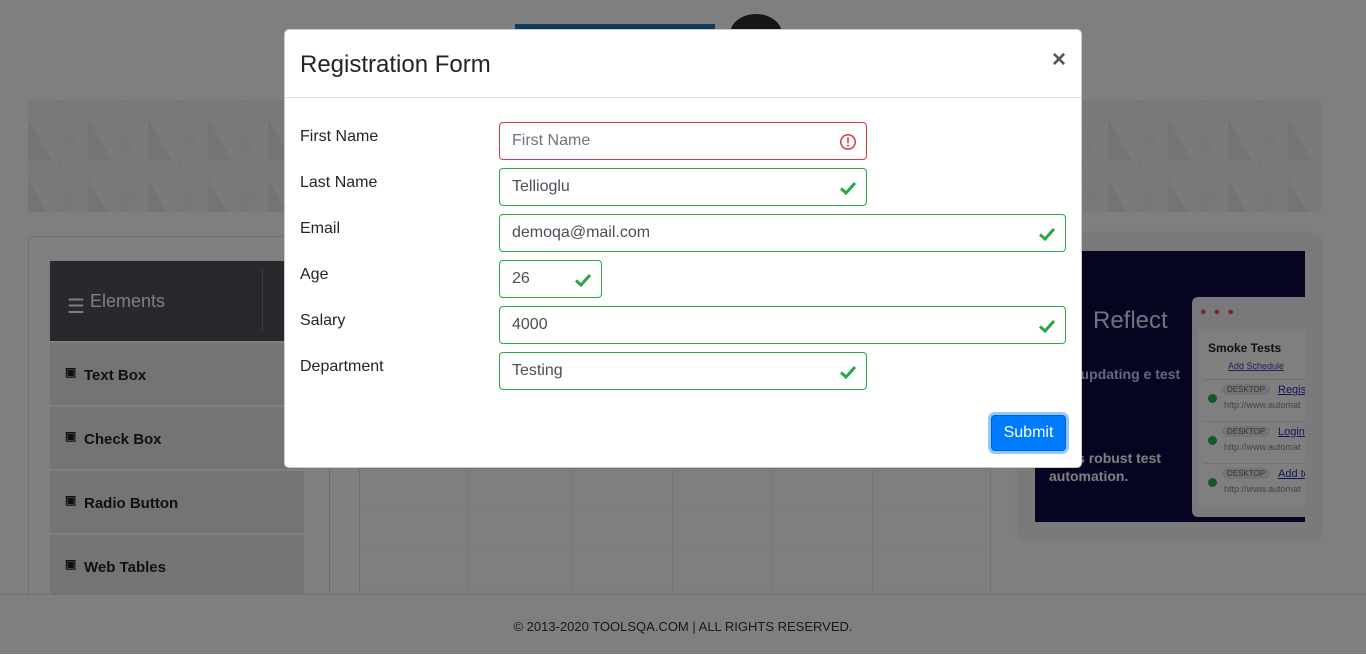 The width and height of the screenshot is (1366, 655). Describe the element at coordinates (314, 274) in the screenshot. I see `age-label: Age` at that location.